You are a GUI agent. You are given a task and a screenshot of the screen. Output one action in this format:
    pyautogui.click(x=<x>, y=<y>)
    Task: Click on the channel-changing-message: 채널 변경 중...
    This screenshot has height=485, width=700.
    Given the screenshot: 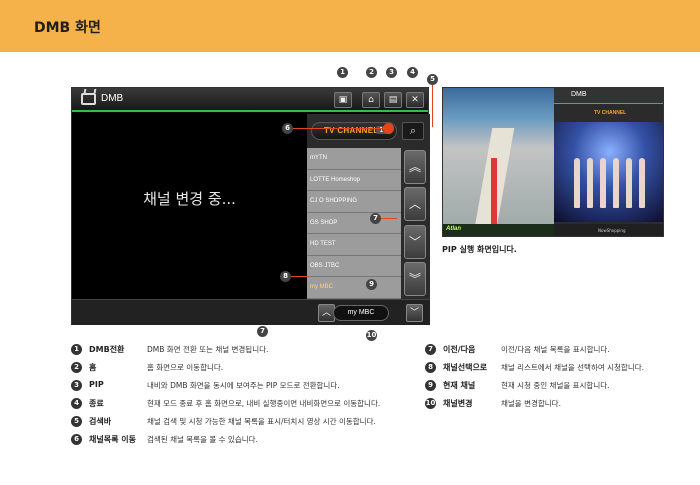 What is the action you would take?
    pyautogui.click(x=189, y=199)
    